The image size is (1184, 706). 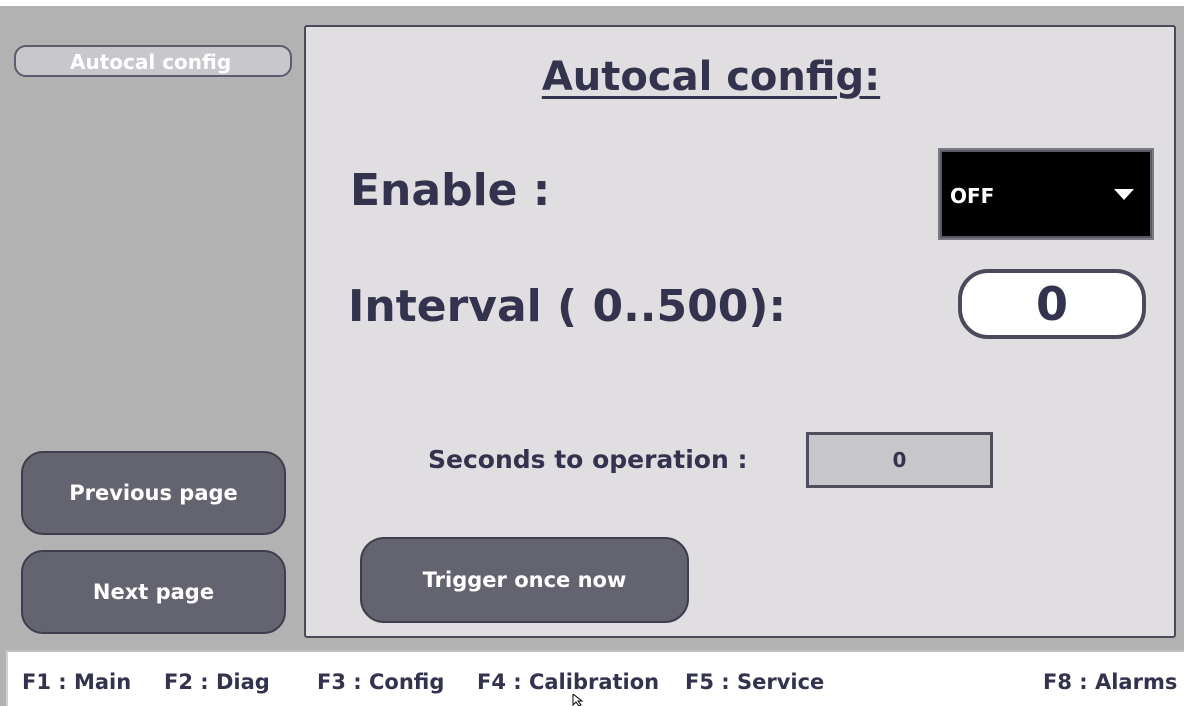 I want to click on interval-input: 0, so click(x=1052, y=304).